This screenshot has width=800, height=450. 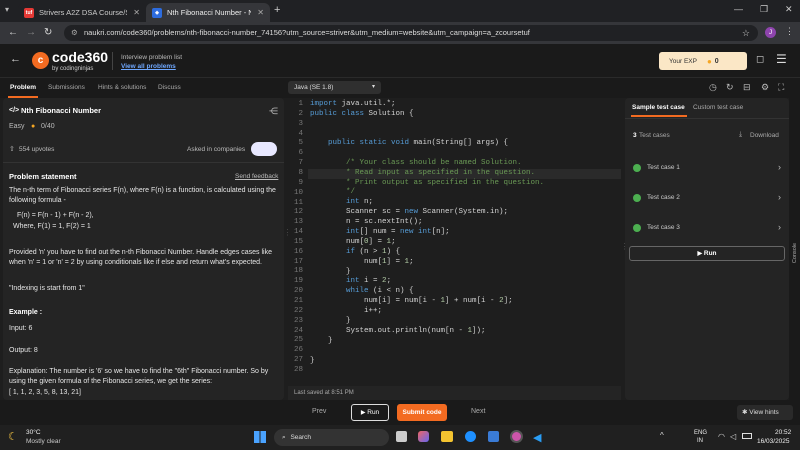 What do you see at coordinates (764, 135) in the screenshot?
I see `download-button: Download` at bounding box center [764, 135].